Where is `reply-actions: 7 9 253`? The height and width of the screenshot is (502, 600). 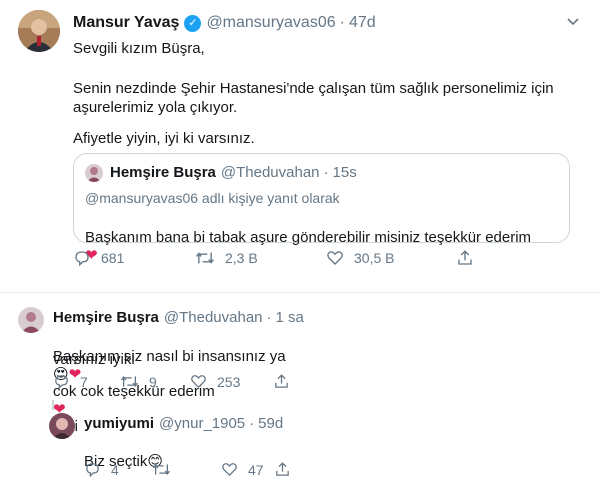
reply-actions: 7 9 253 is located at coordinates (183, 383).